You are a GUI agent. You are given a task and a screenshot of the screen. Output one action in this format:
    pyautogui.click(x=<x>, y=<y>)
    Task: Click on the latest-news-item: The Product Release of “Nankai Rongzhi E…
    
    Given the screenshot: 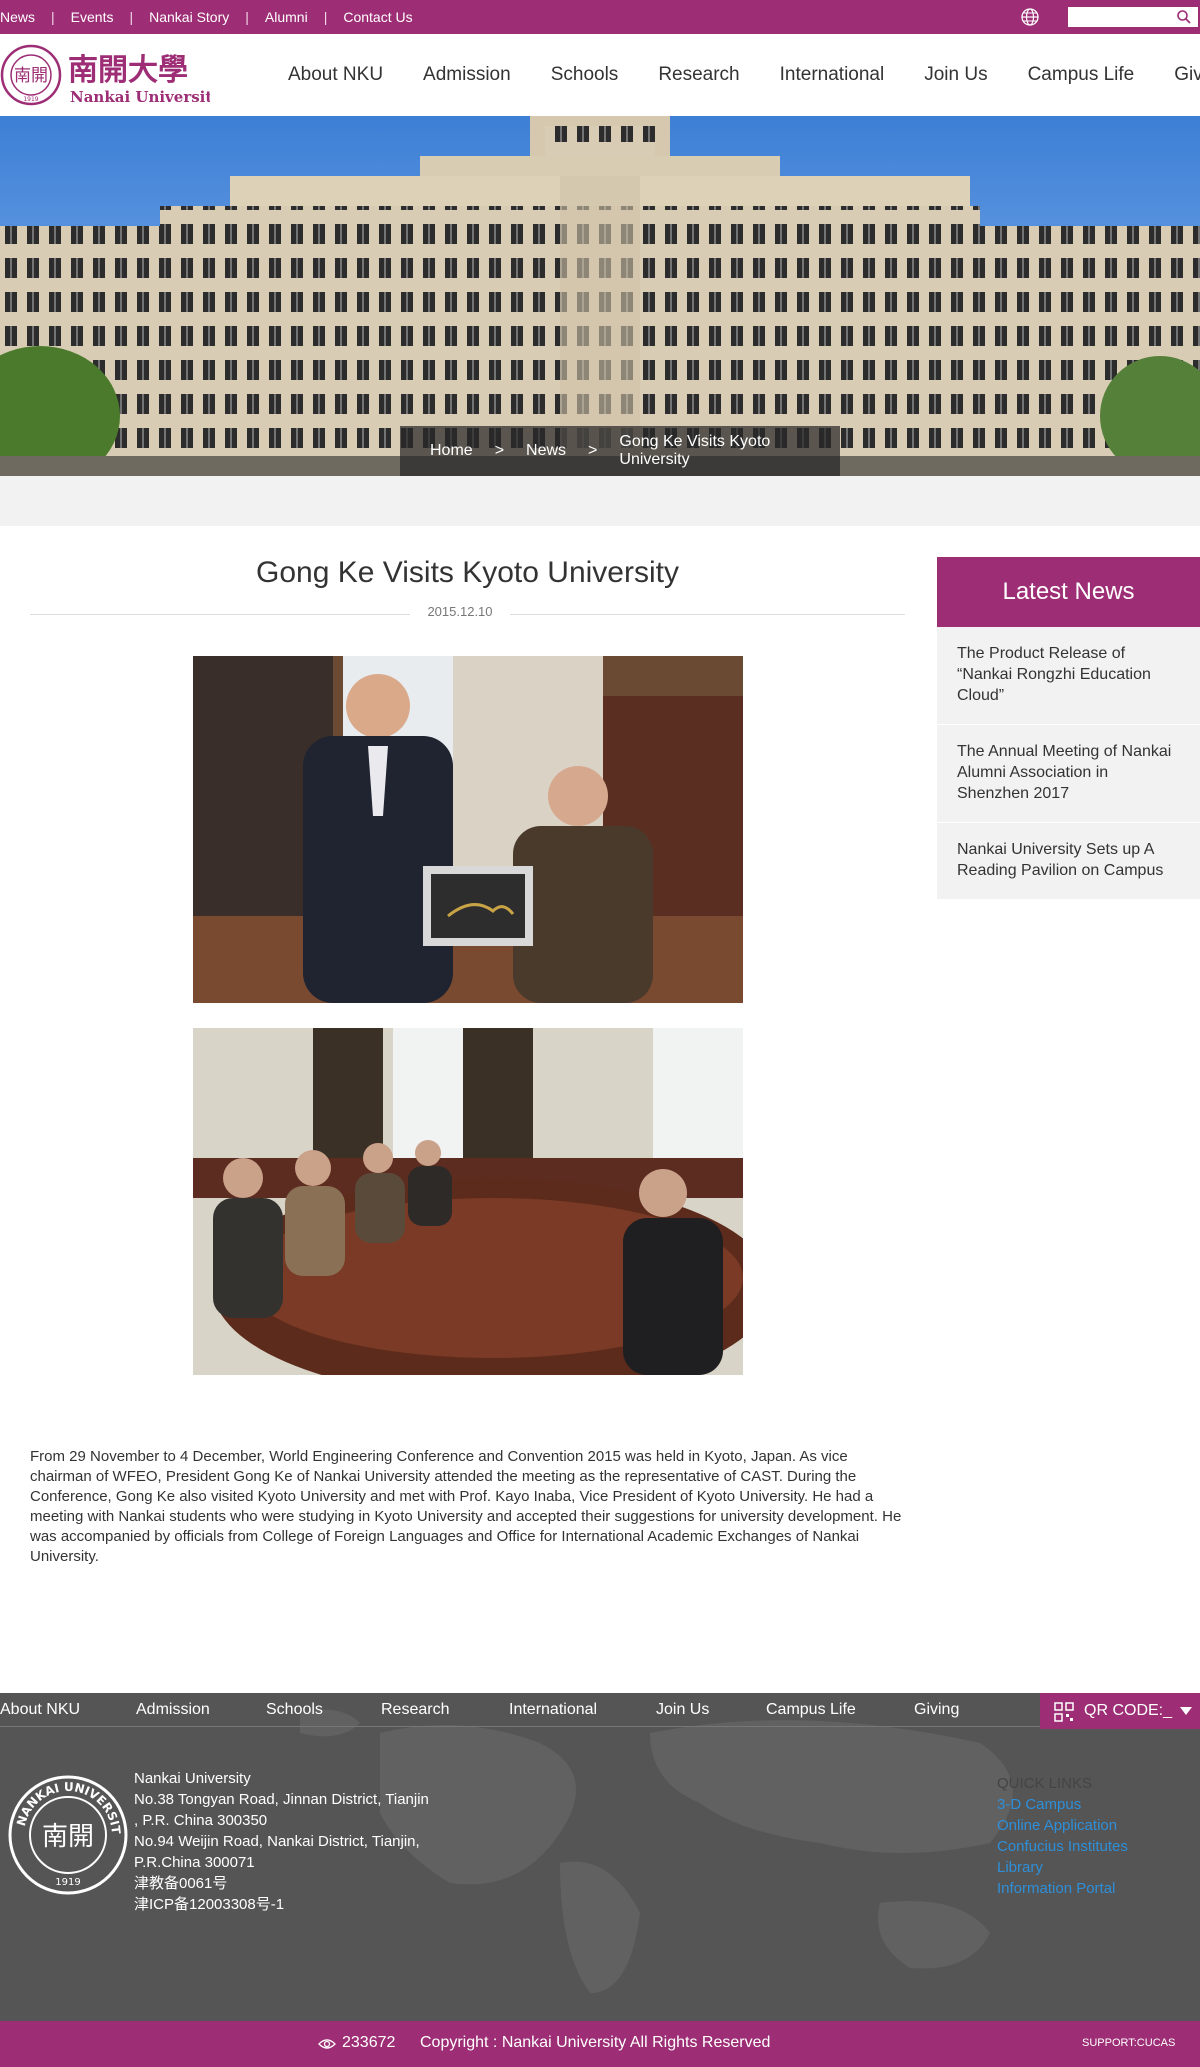 What is the action you would take?
    pyautogui.click(x=1068, y=676)
    